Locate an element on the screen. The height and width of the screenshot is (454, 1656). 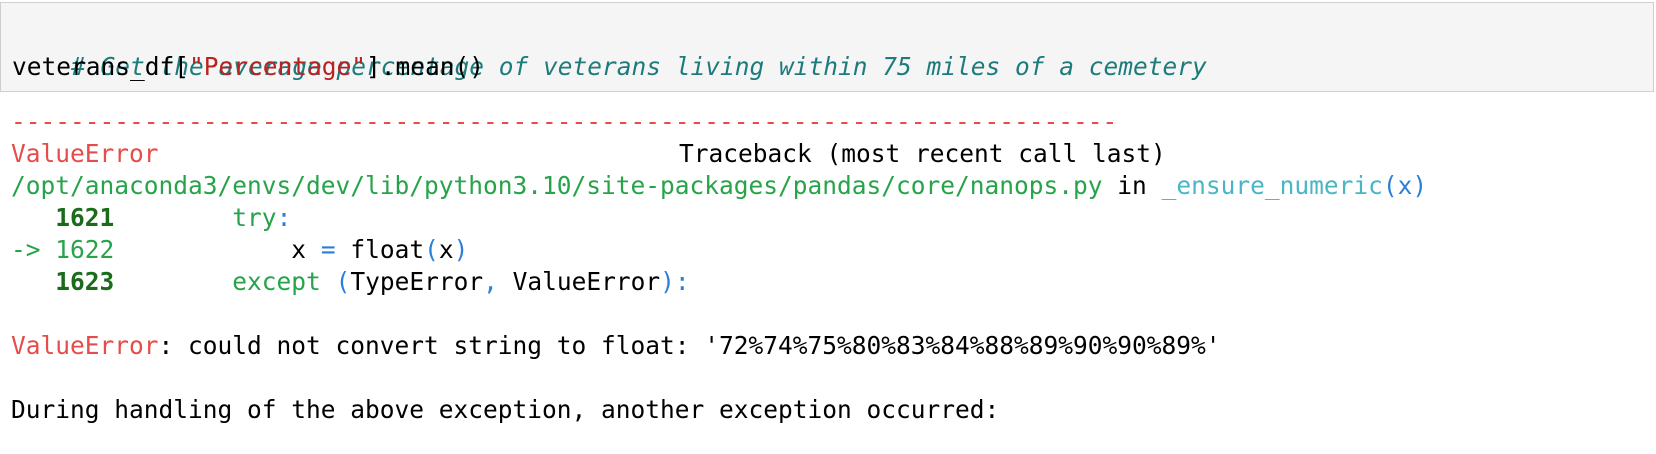
traceback-code-line-1621: 1621 try: is located at coordinates (173, 217).